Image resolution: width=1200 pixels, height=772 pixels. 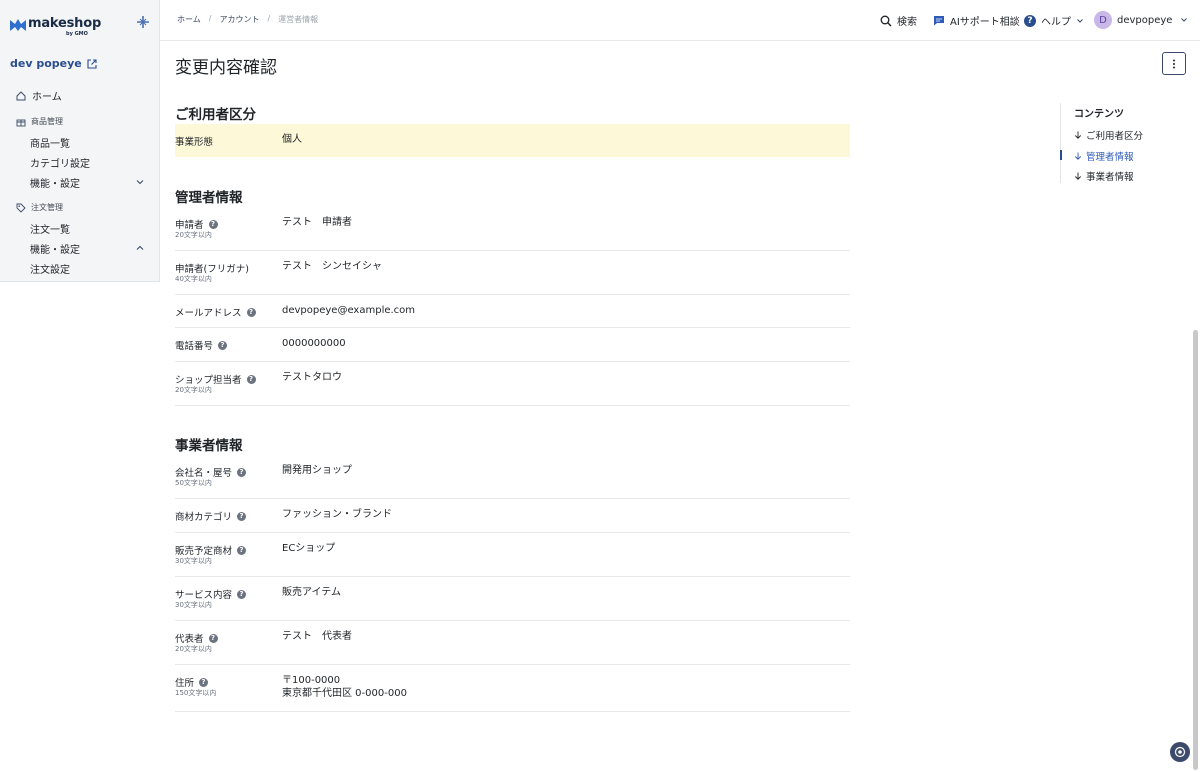 I want to click on row-value: テスト シンセイシャ, so click(x=332, y=266).